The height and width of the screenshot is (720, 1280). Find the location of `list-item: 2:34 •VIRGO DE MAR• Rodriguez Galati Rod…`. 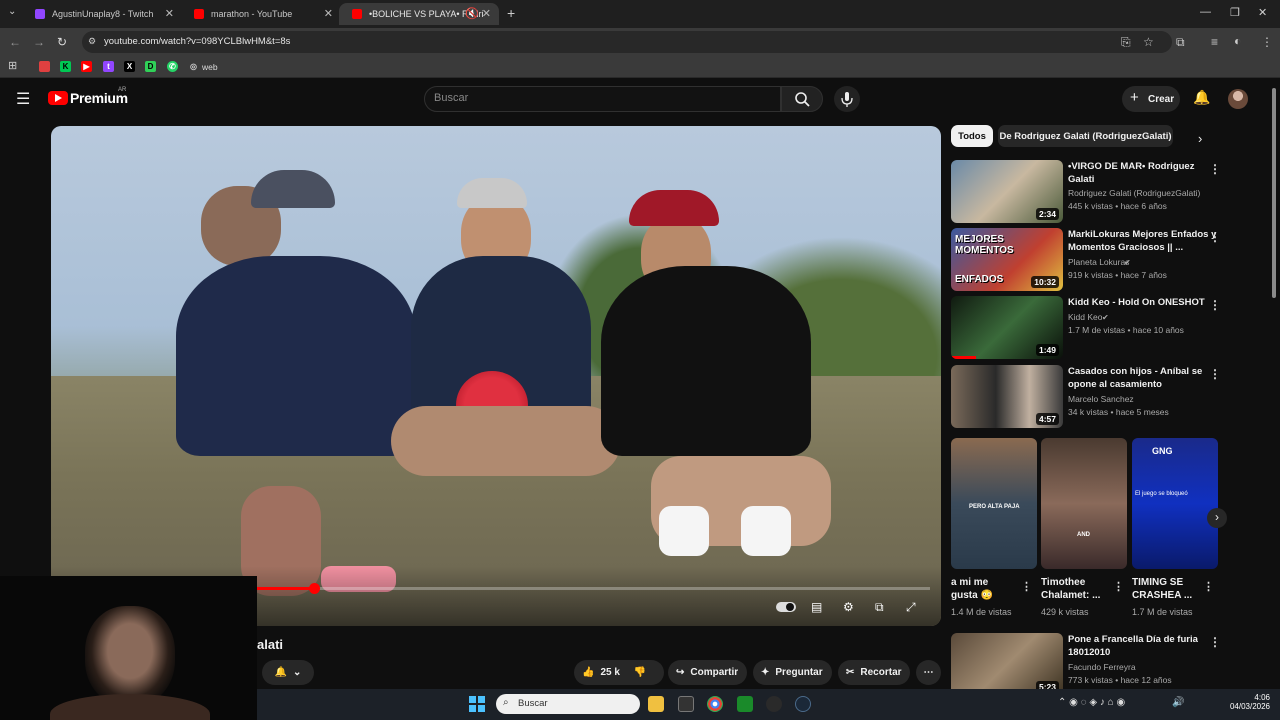

list-item: 2:34 •VIRGO DE MAR• Rodriguez Galati Rod… is located at coordinates (1096, 192).